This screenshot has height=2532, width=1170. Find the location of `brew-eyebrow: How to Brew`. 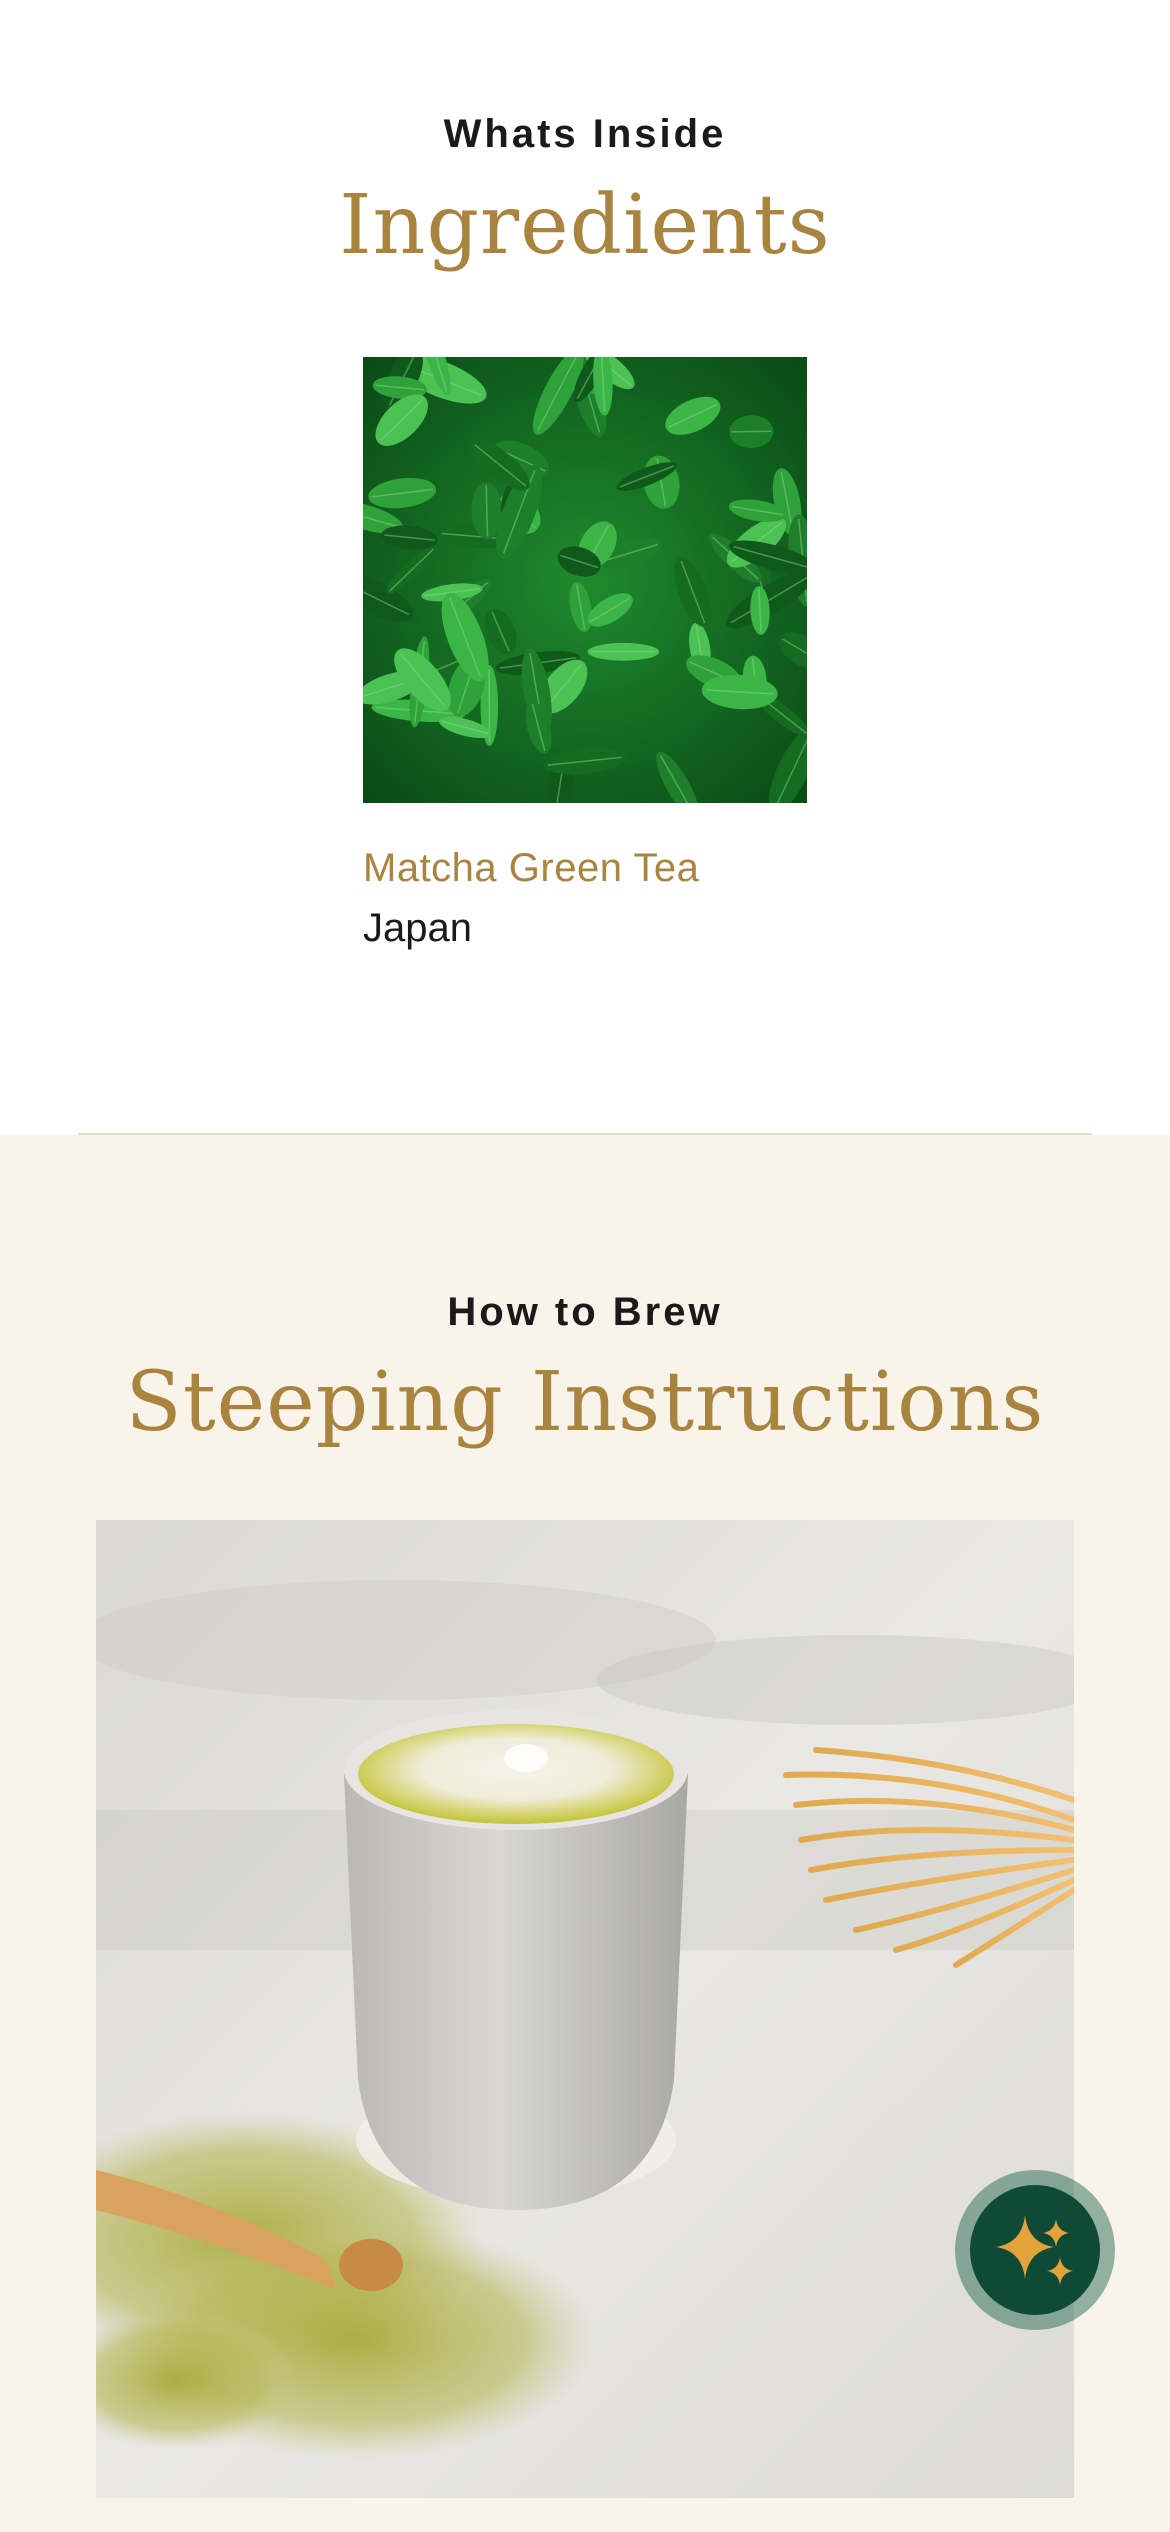

brew-eyebrow: How to Brew is located at coordinates (585, 1312).